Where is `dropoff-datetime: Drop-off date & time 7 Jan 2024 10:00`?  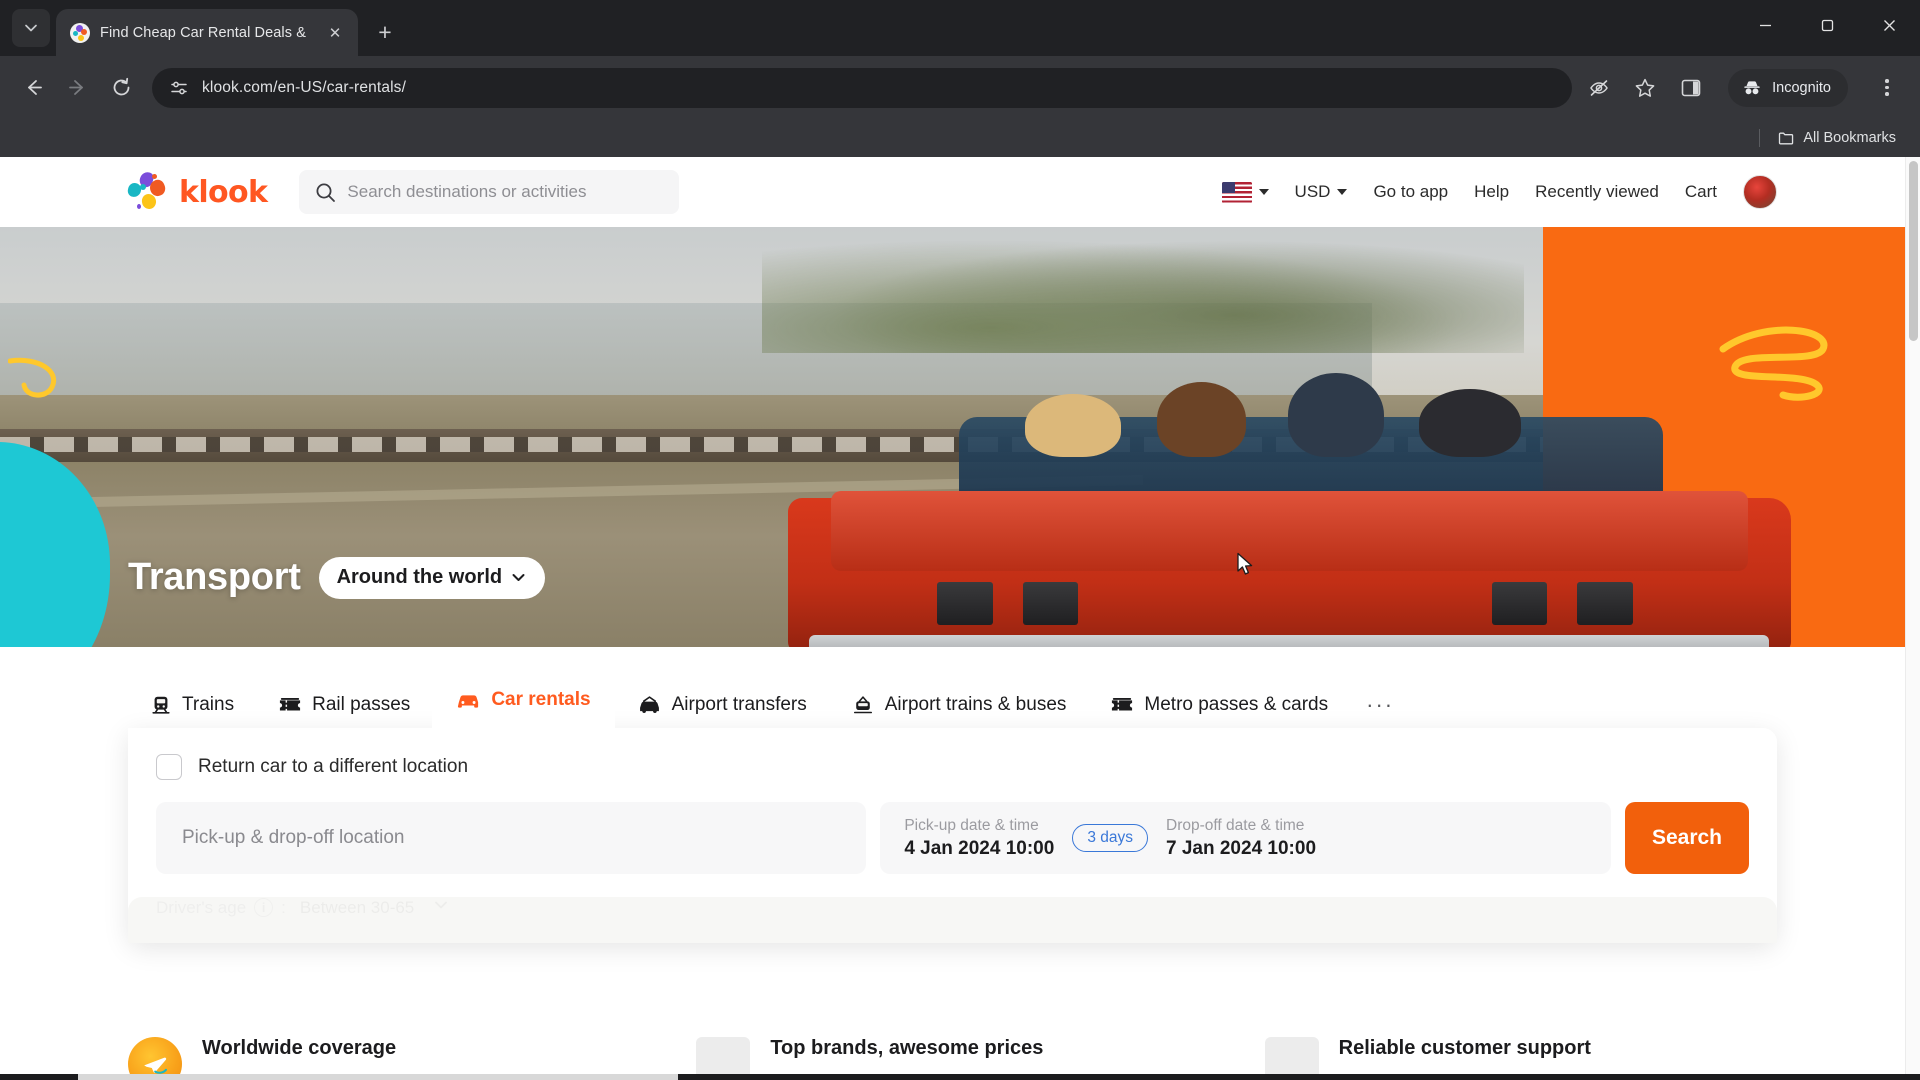
dropoff-datetime: Drop-off date & time 7 Jan 2024 10:00 is located at coordinates (1241, 838).